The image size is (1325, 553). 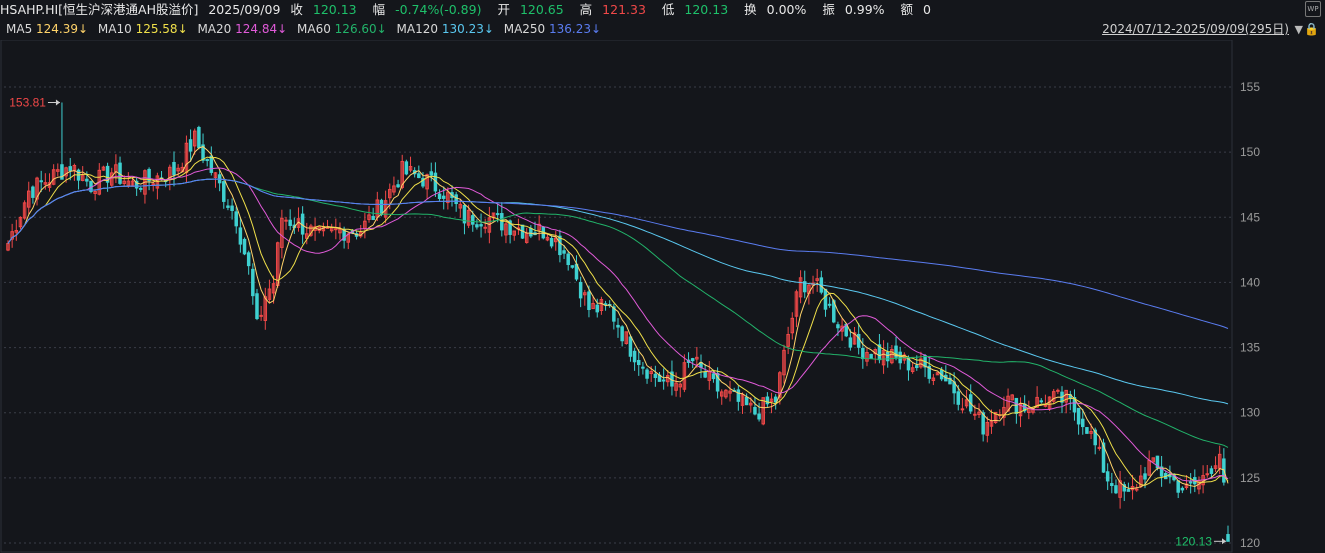 What do you see at coordinates (750, 9) in the screenshot?
I see `turnover-label: 换` at bounding box center [750, 9].